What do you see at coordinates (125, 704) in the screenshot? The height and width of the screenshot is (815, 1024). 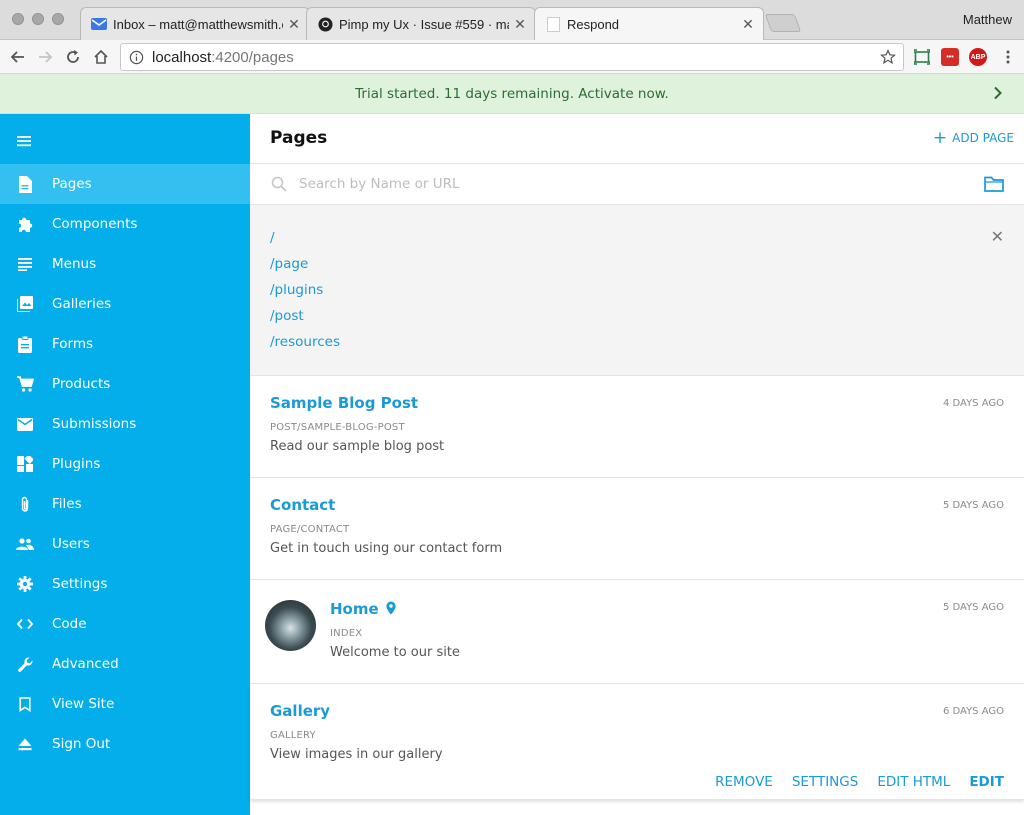 I see `sidebar-item-view-site: View Site` at bounding box center [125, 704].